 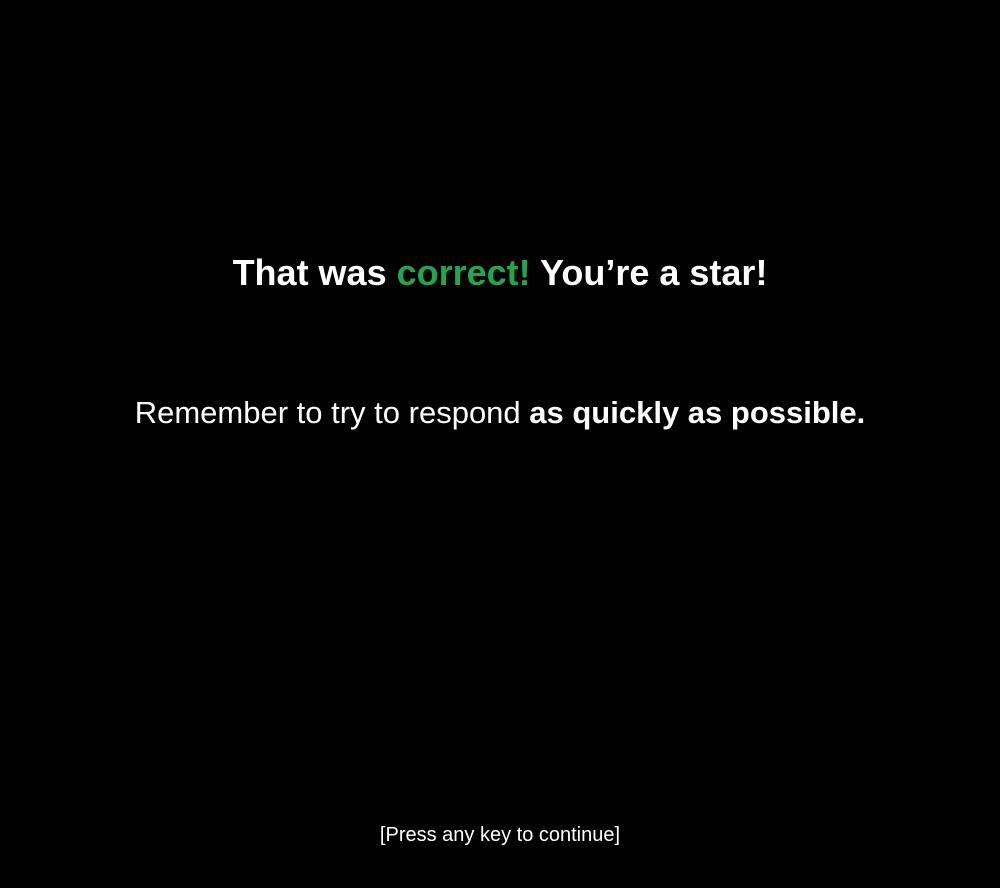 I want to click on reminder-emphasis: as quickly as possible., so click(x=697, y=412).